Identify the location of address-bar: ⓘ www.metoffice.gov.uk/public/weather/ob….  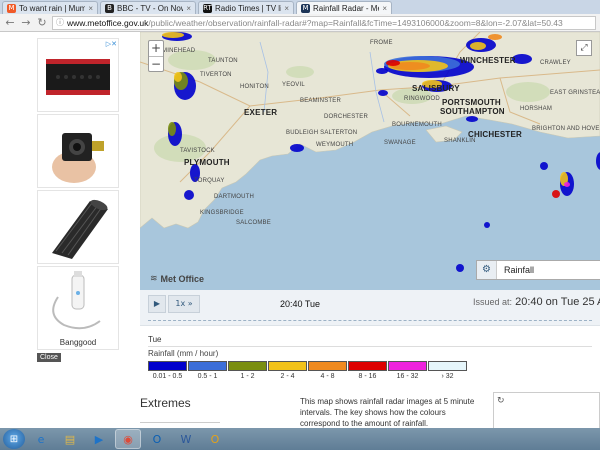
(324, 22).